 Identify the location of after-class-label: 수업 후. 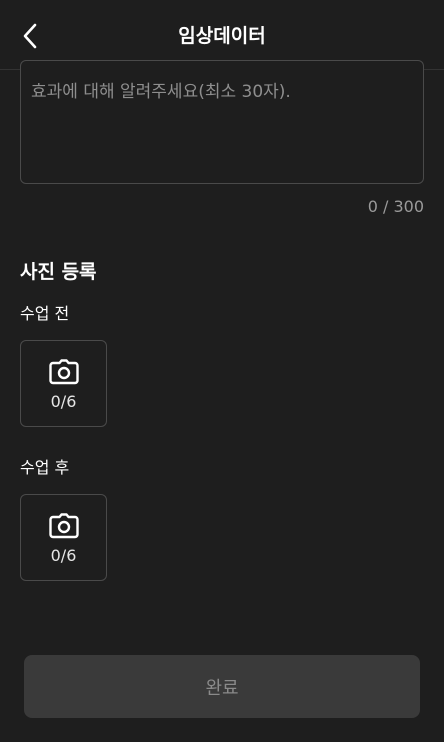
(45, 467).